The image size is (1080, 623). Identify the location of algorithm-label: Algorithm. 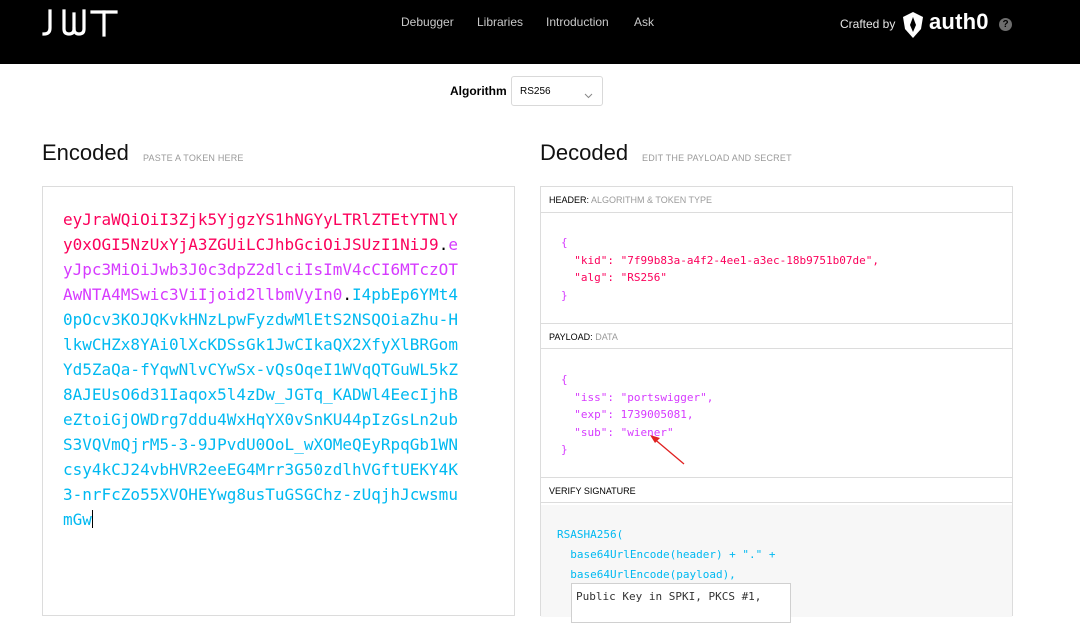
(478, 91).